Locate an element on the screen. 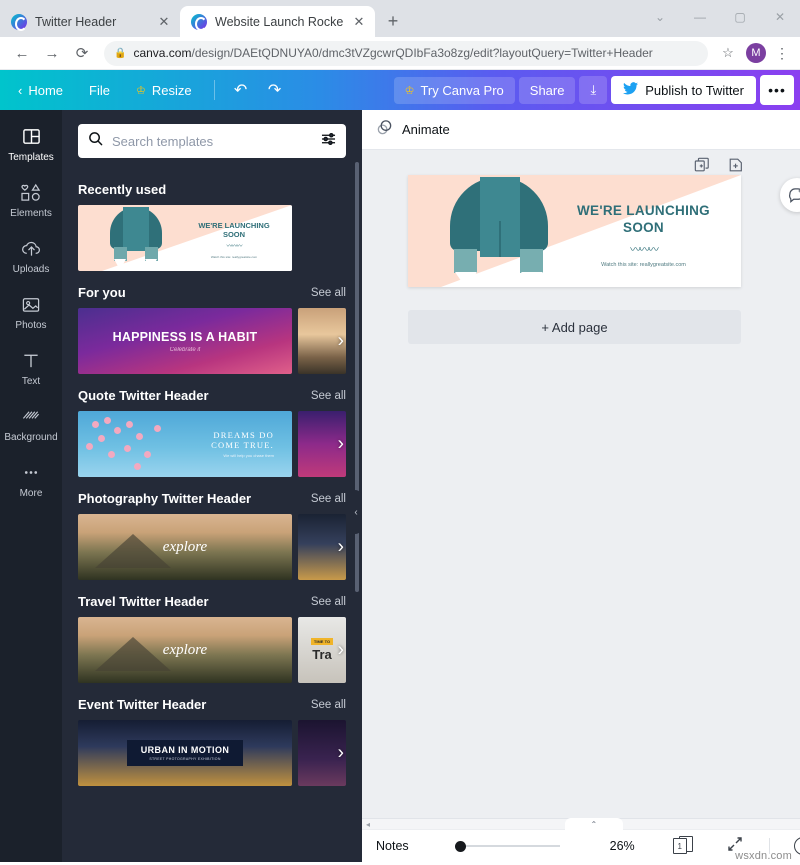  new-tab-button: + is located at coordinates (393, 21).